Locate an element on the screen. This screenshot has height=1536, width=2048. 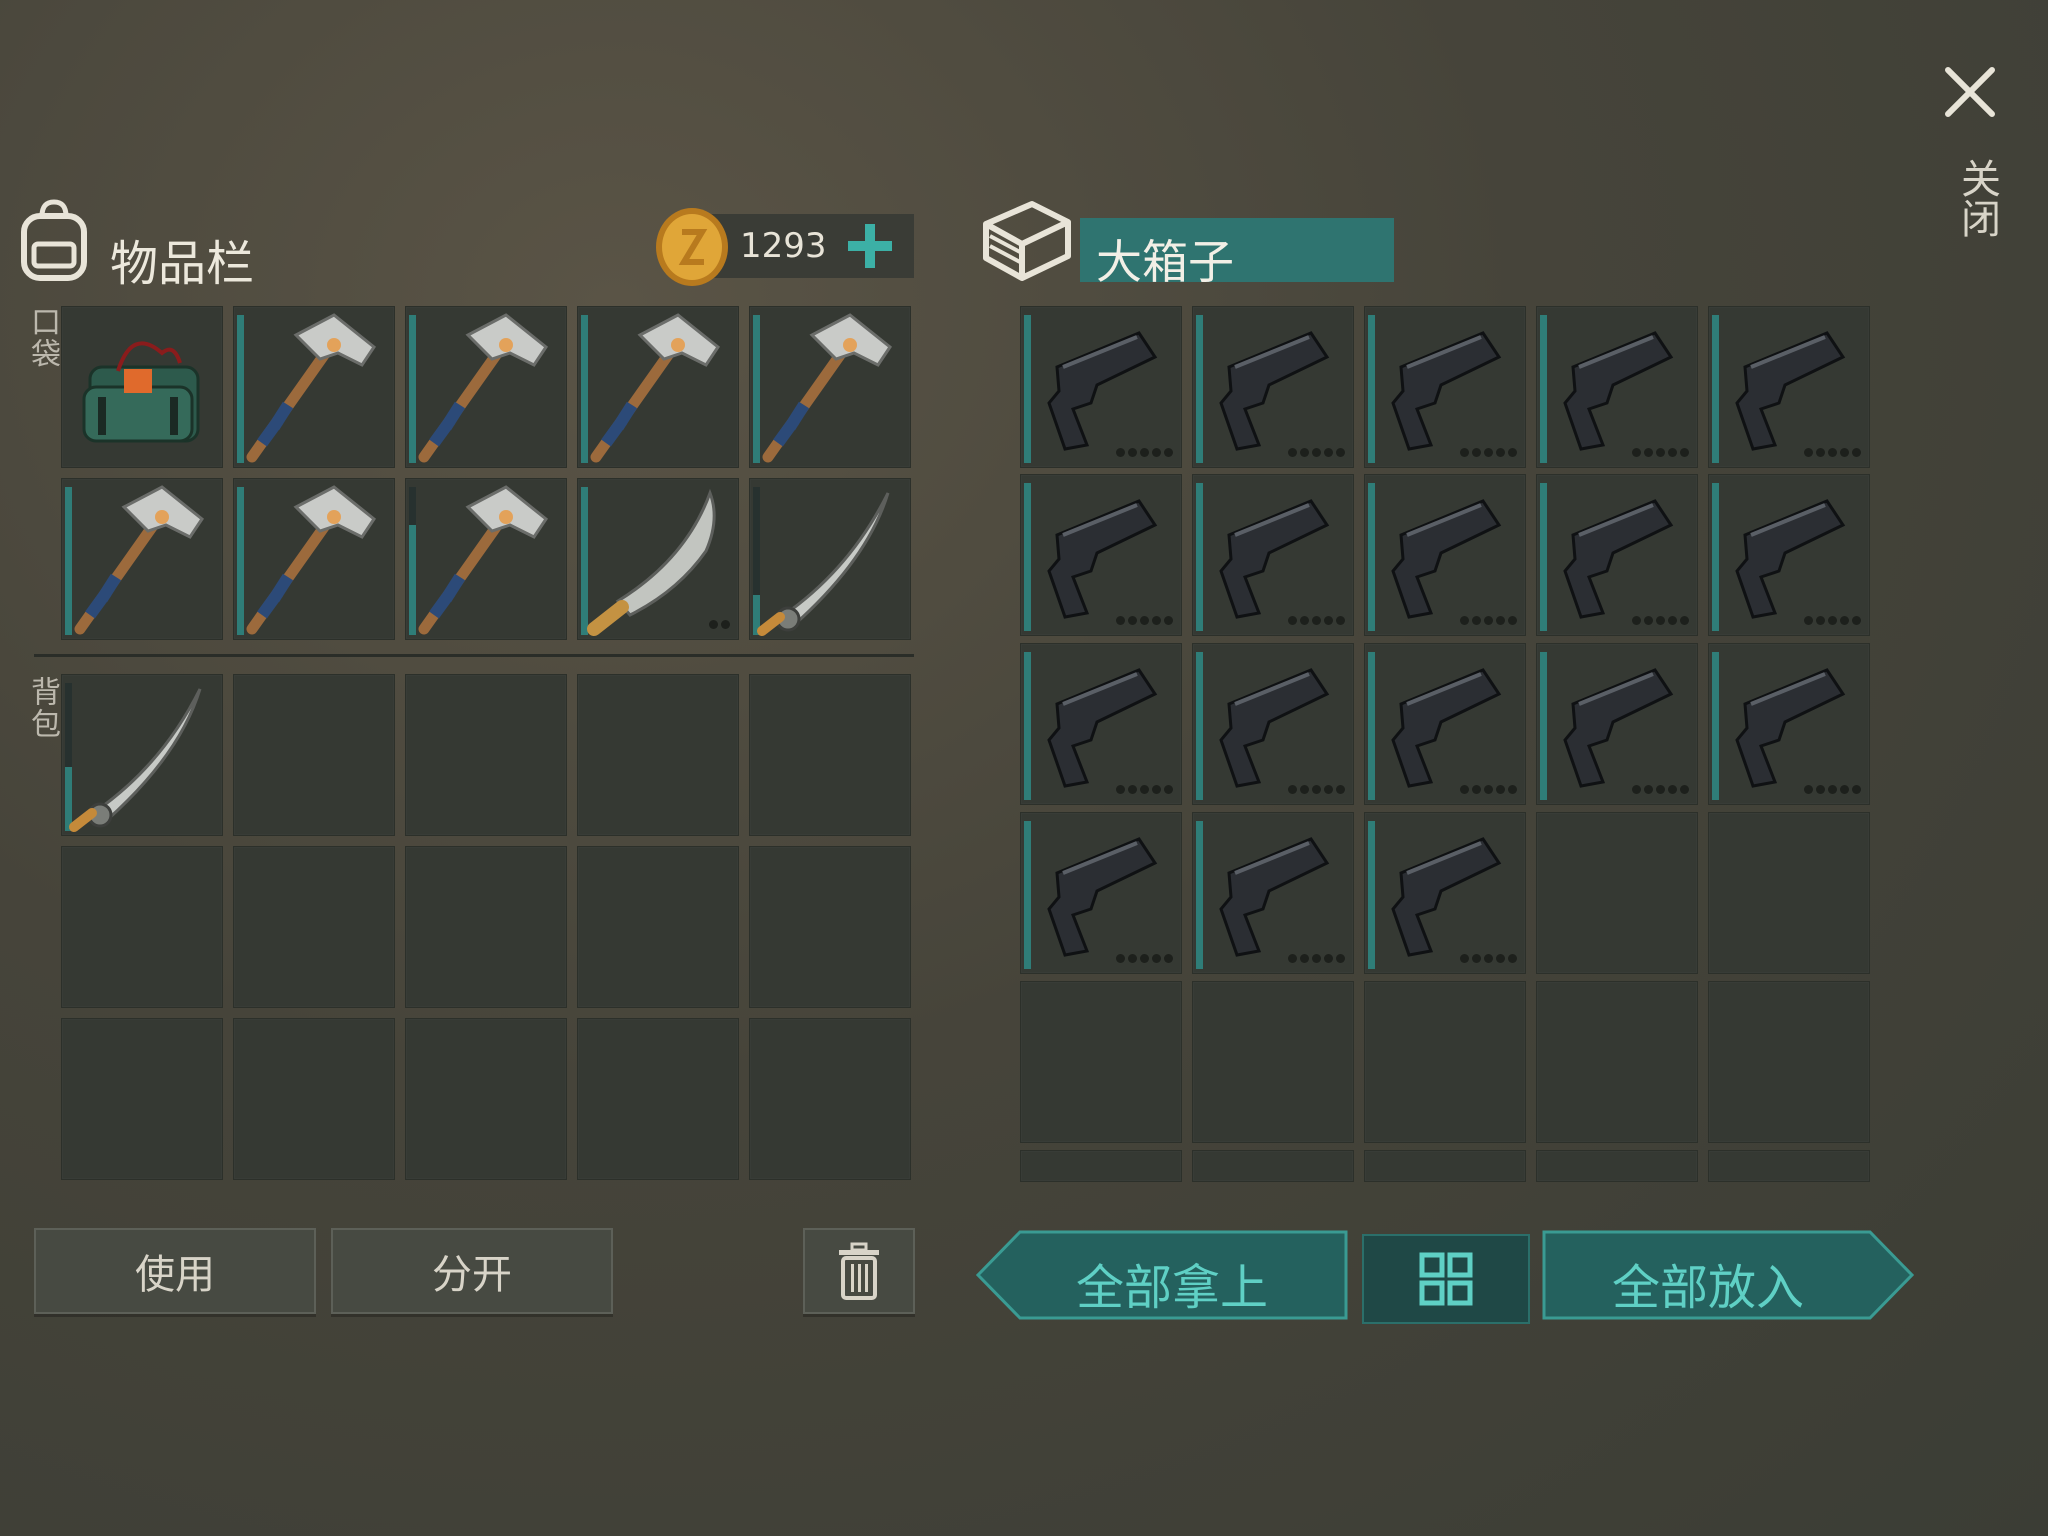
close-label: 关闭 is located at coordinates (1977, 198).